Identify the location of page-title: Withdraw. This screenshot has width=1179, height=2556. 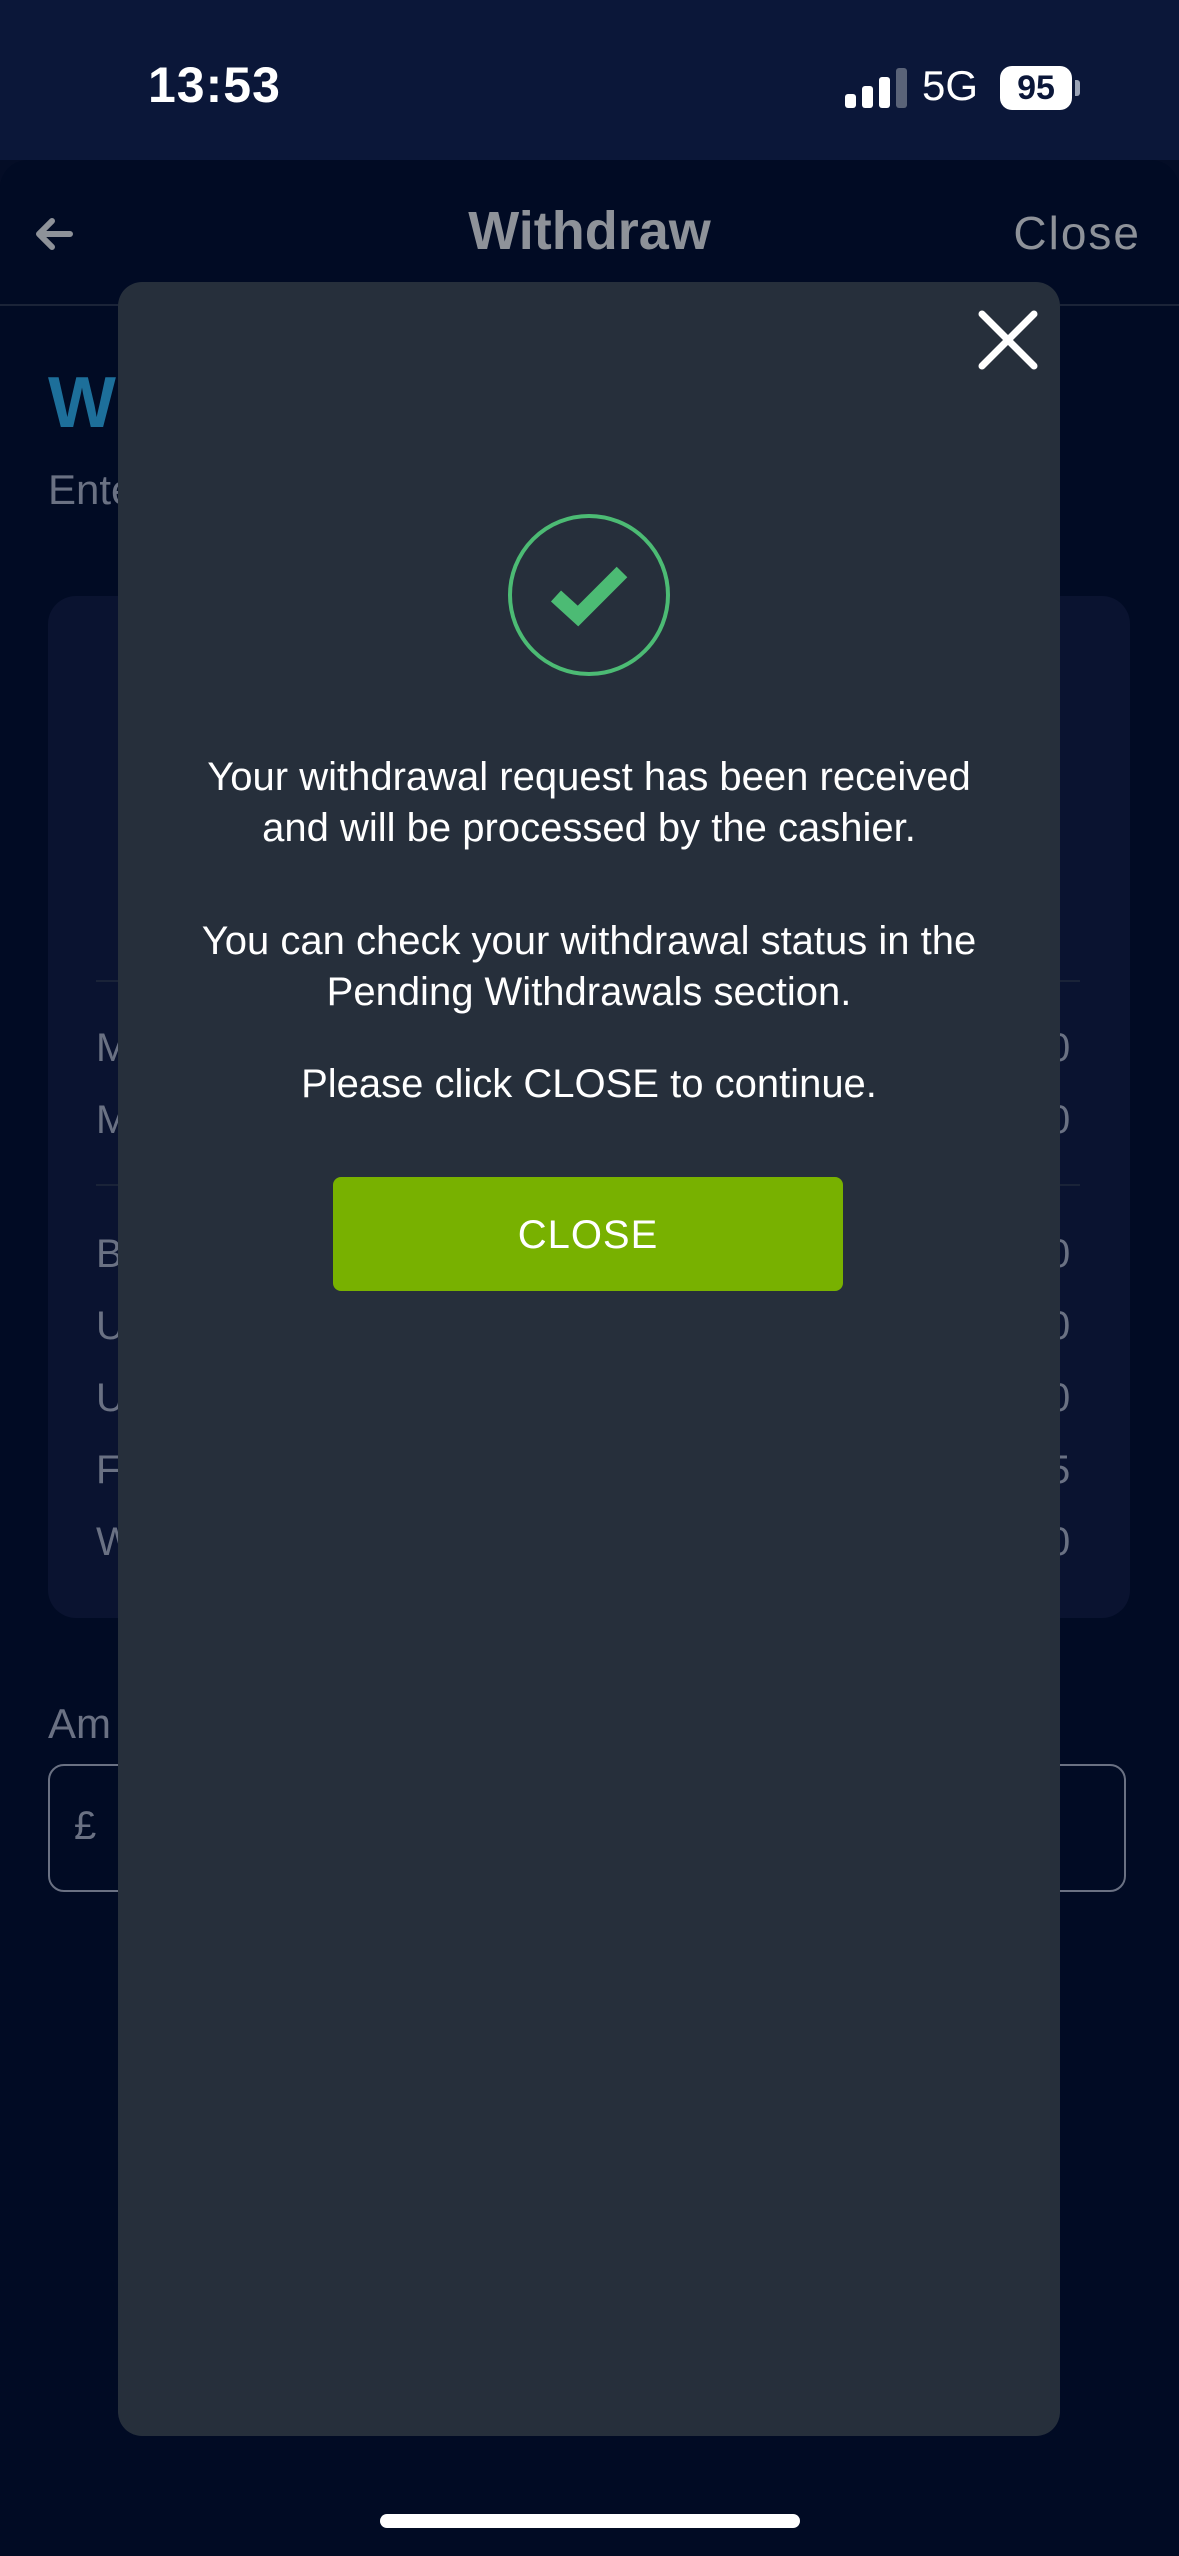
(589, 231).